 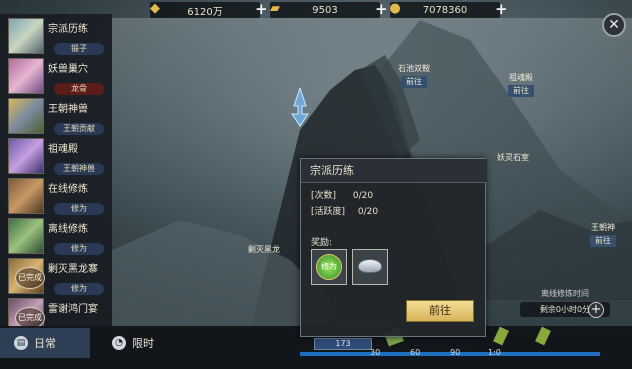 What do you see at coordinates (209, 9) in the screenshot?
I see `resource-ingot: ◆ 6120万 +` at bounding box center [209, 9].